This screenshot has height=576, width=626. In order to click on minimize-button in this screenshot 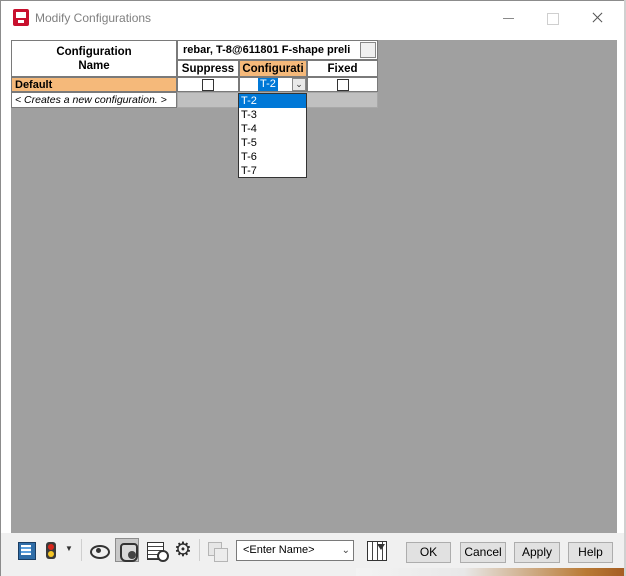, I will do `click(509, 18)`.